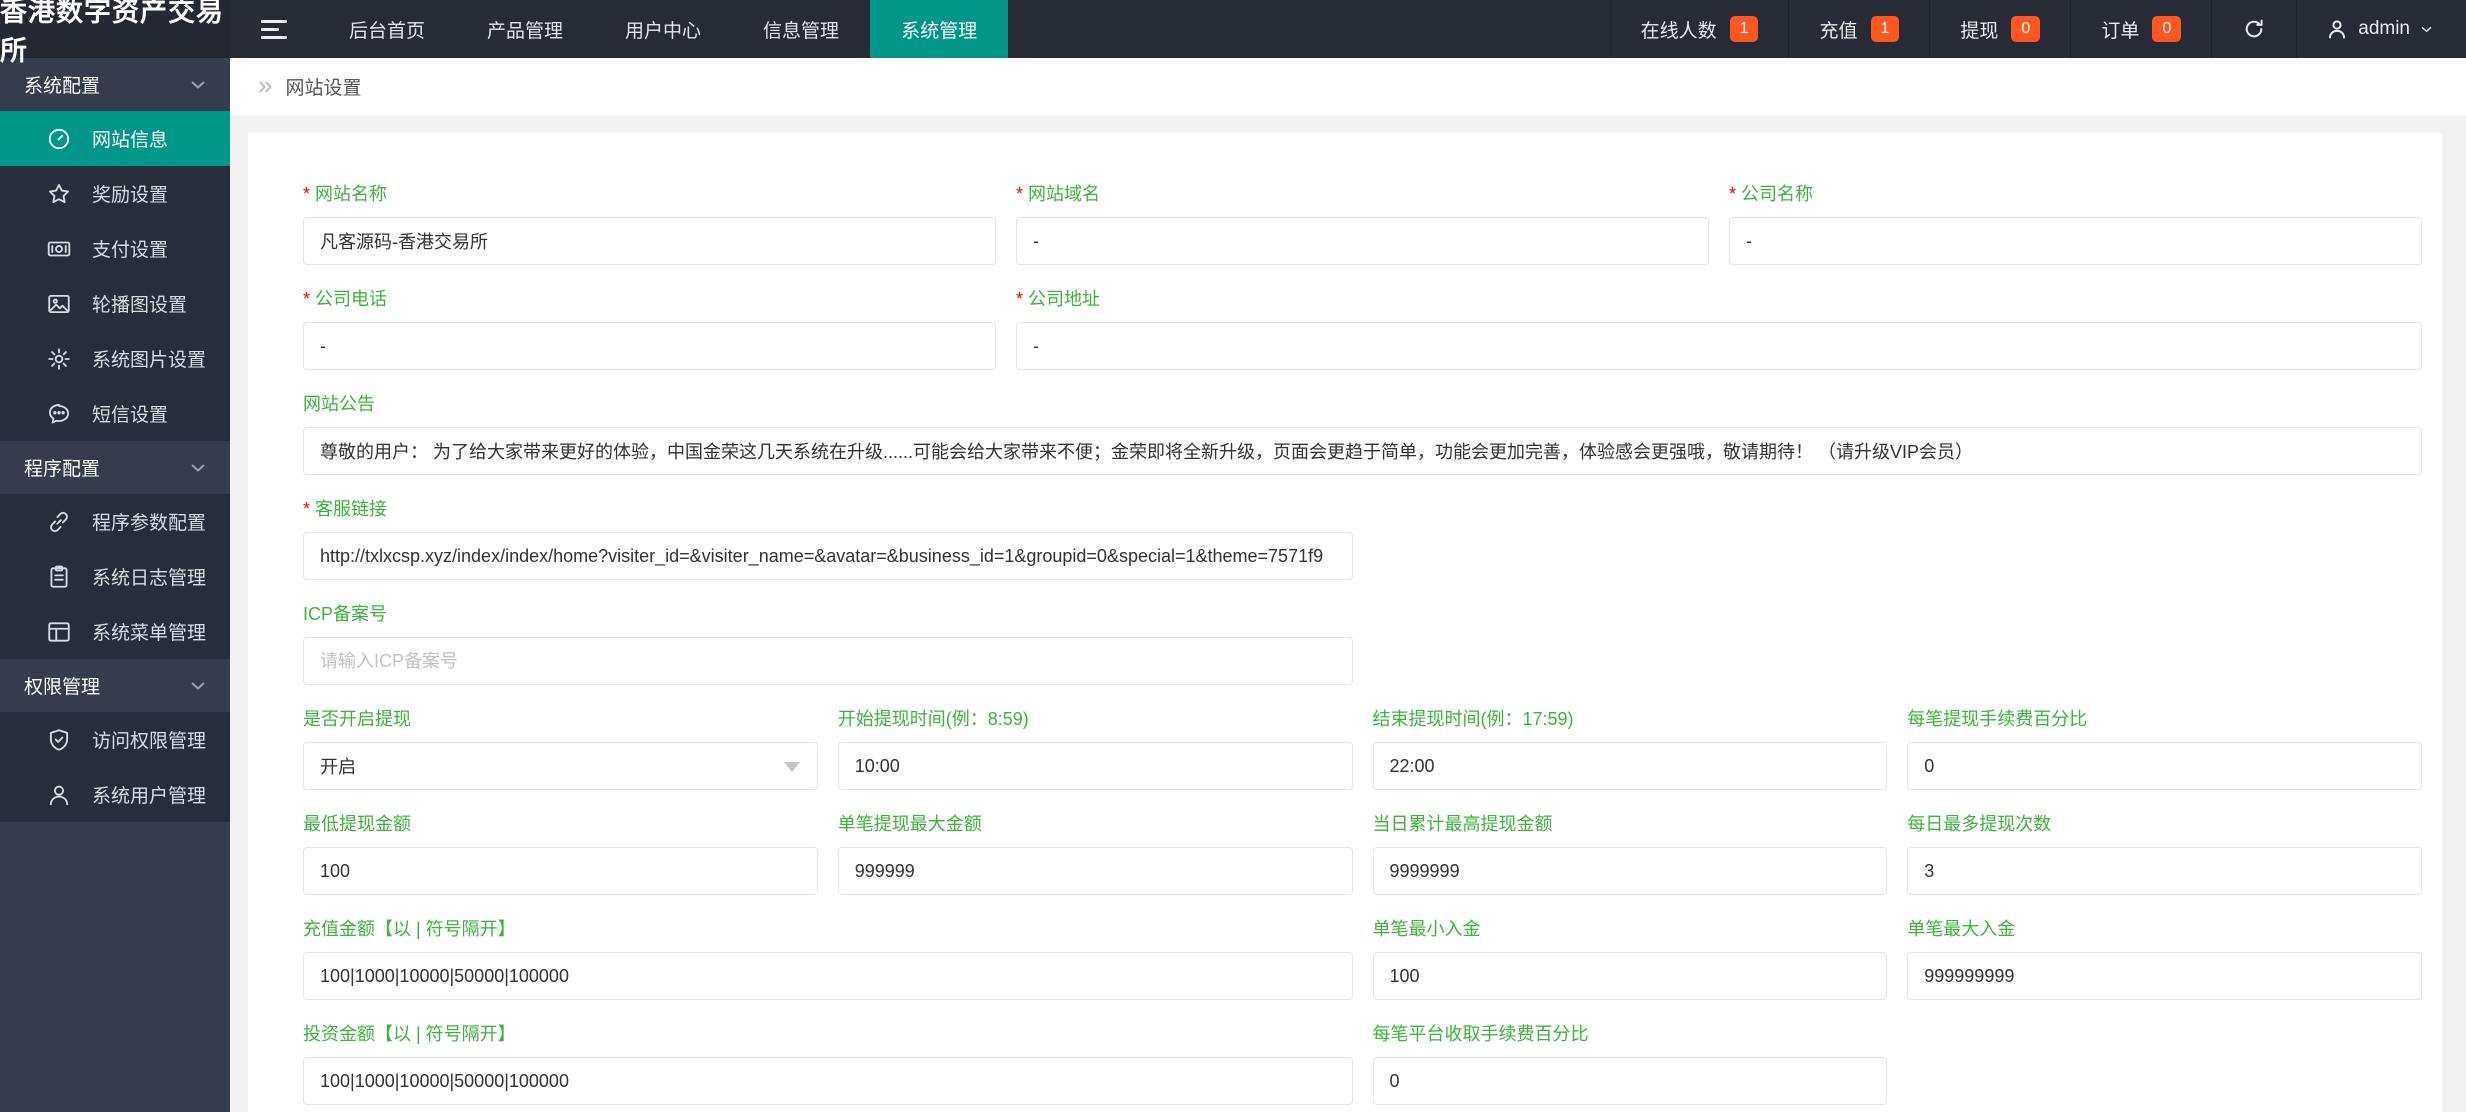 The height and width of the screenshot is (1112, 2466). I want to click on top-nav-item: 用户中心, so click(663, 29).